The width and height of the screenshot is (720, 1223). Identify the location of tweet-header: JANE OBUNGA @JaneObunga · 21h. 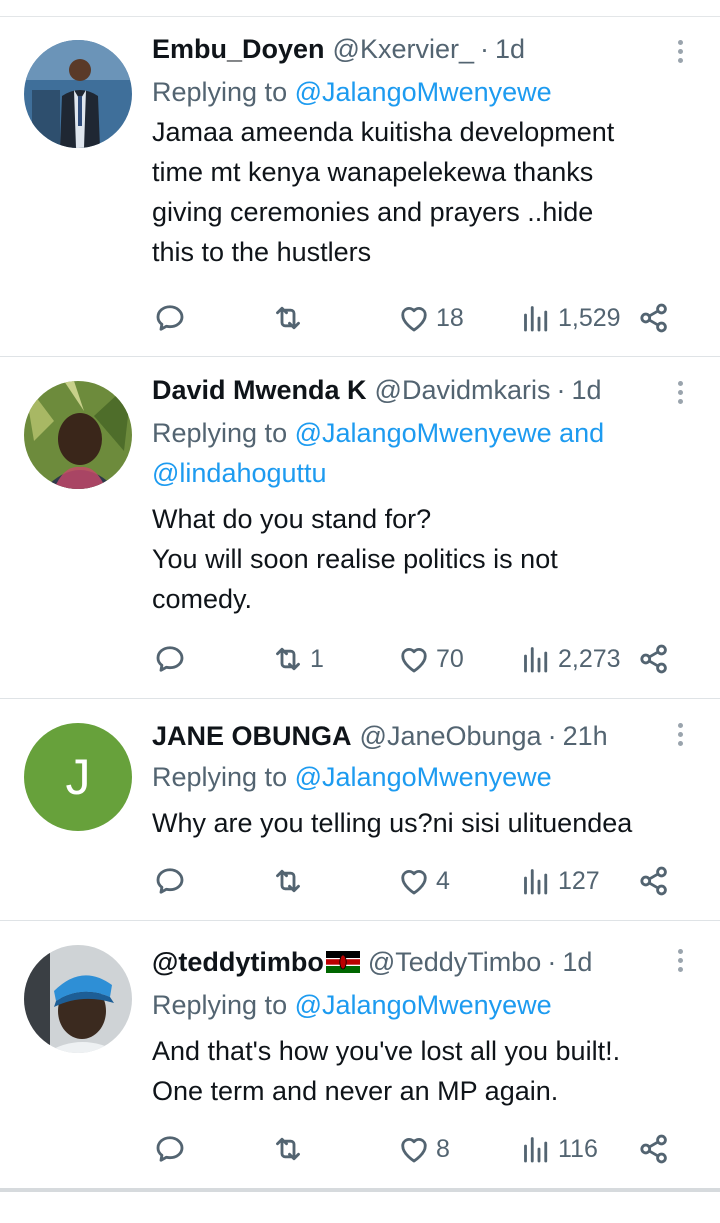
(426, 736).